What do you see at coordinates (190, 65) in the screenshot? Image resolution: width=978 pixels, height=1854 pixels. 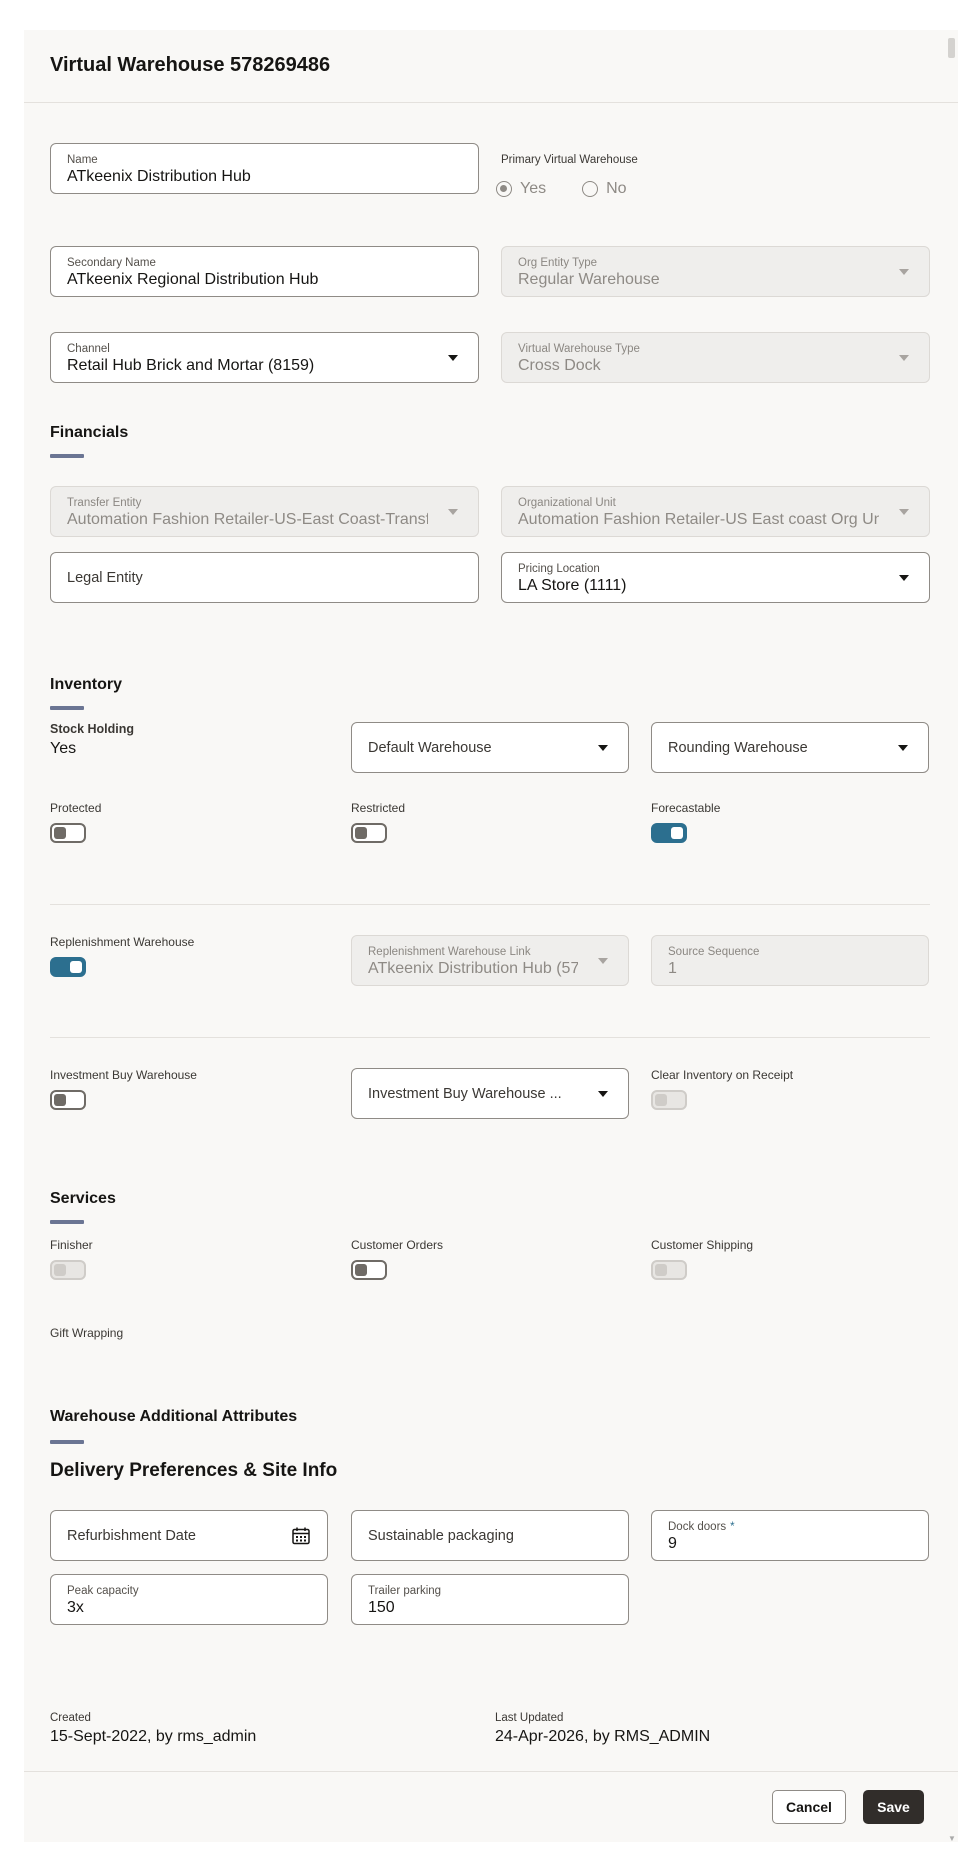 I see `page-title: Virtual Warehouse 578269486` at bounding box center [190, 65].